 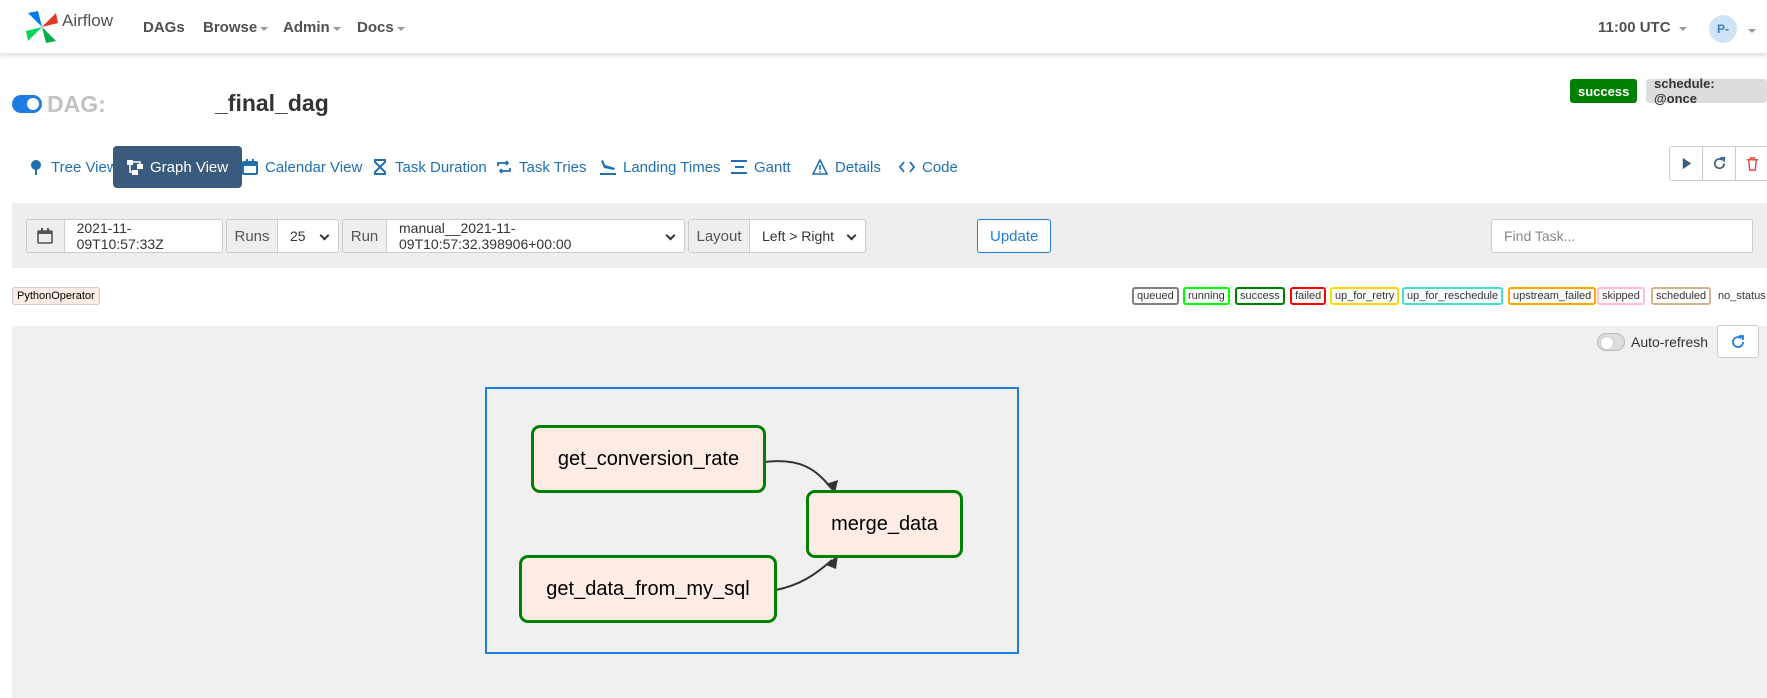 What do you see at coordinates (884, 524) in the screenshot?
I see `task-merge-data: merge_data` at bounding box center [884, 524].